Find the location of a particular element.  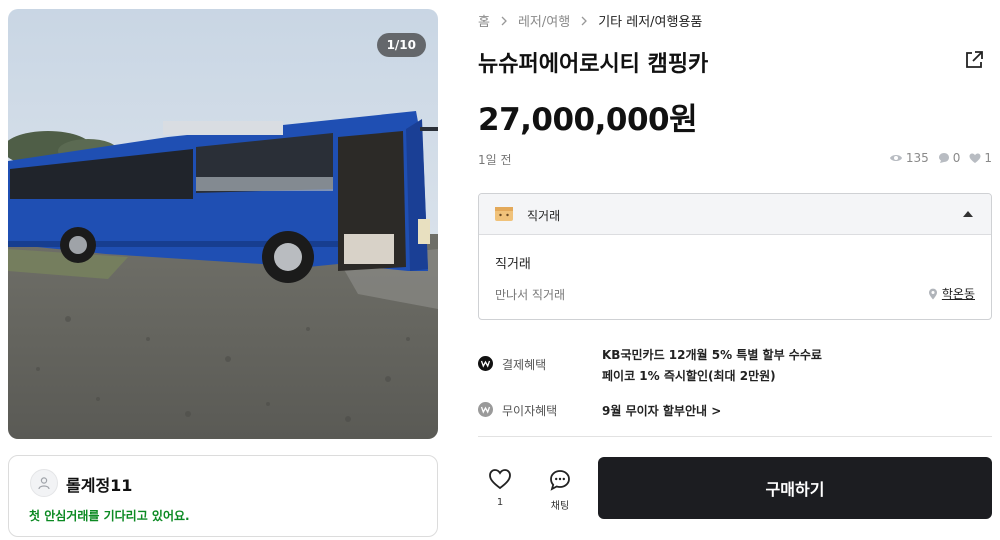

photo-counter: 1/10 is located at coordinates (401, 45).